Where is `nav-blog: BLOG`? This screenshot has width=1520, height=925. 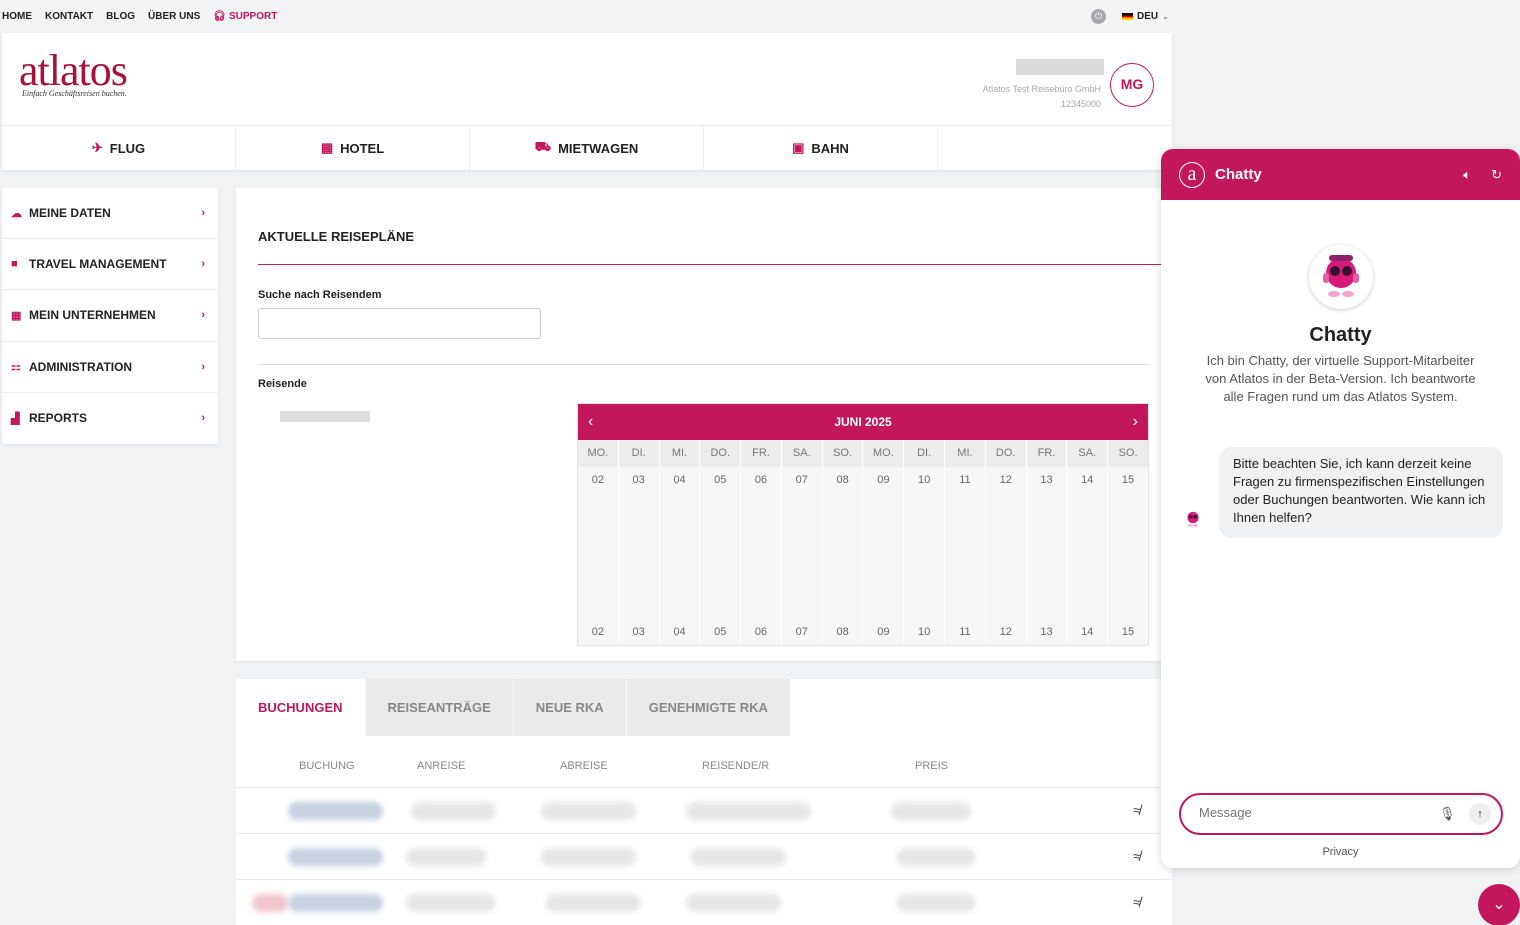
nav-blog: BLOG is located at coordinates (120, 16).